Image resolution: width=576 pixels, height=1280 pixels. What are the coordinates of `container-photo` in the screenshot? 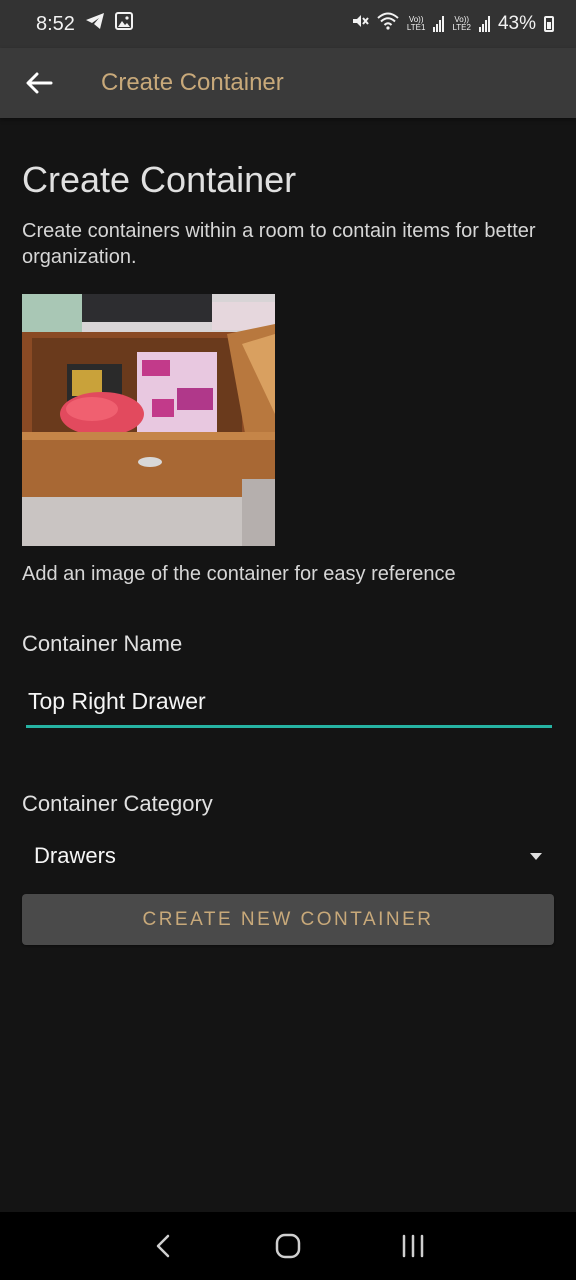 It's located at (148, 420).